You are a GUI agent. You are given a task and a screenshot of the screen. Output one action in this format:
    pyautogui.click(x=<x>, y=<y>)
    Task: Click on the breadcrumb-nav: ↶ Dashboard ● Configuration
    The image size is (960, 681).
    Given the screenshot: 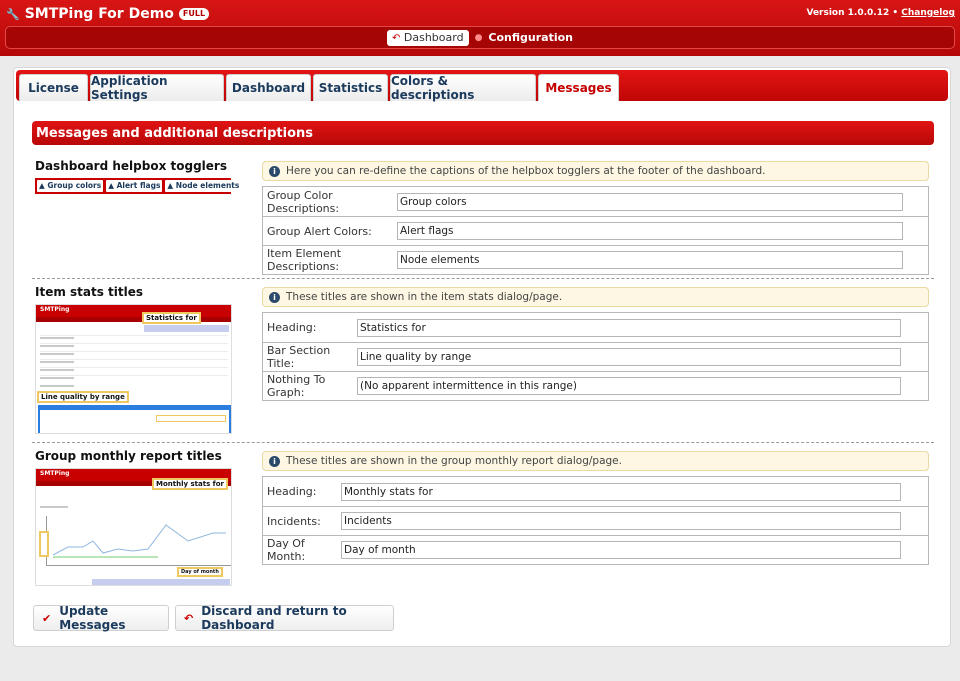 What is the action you would take?
    pyautogui.click(x=480, y=37)
    